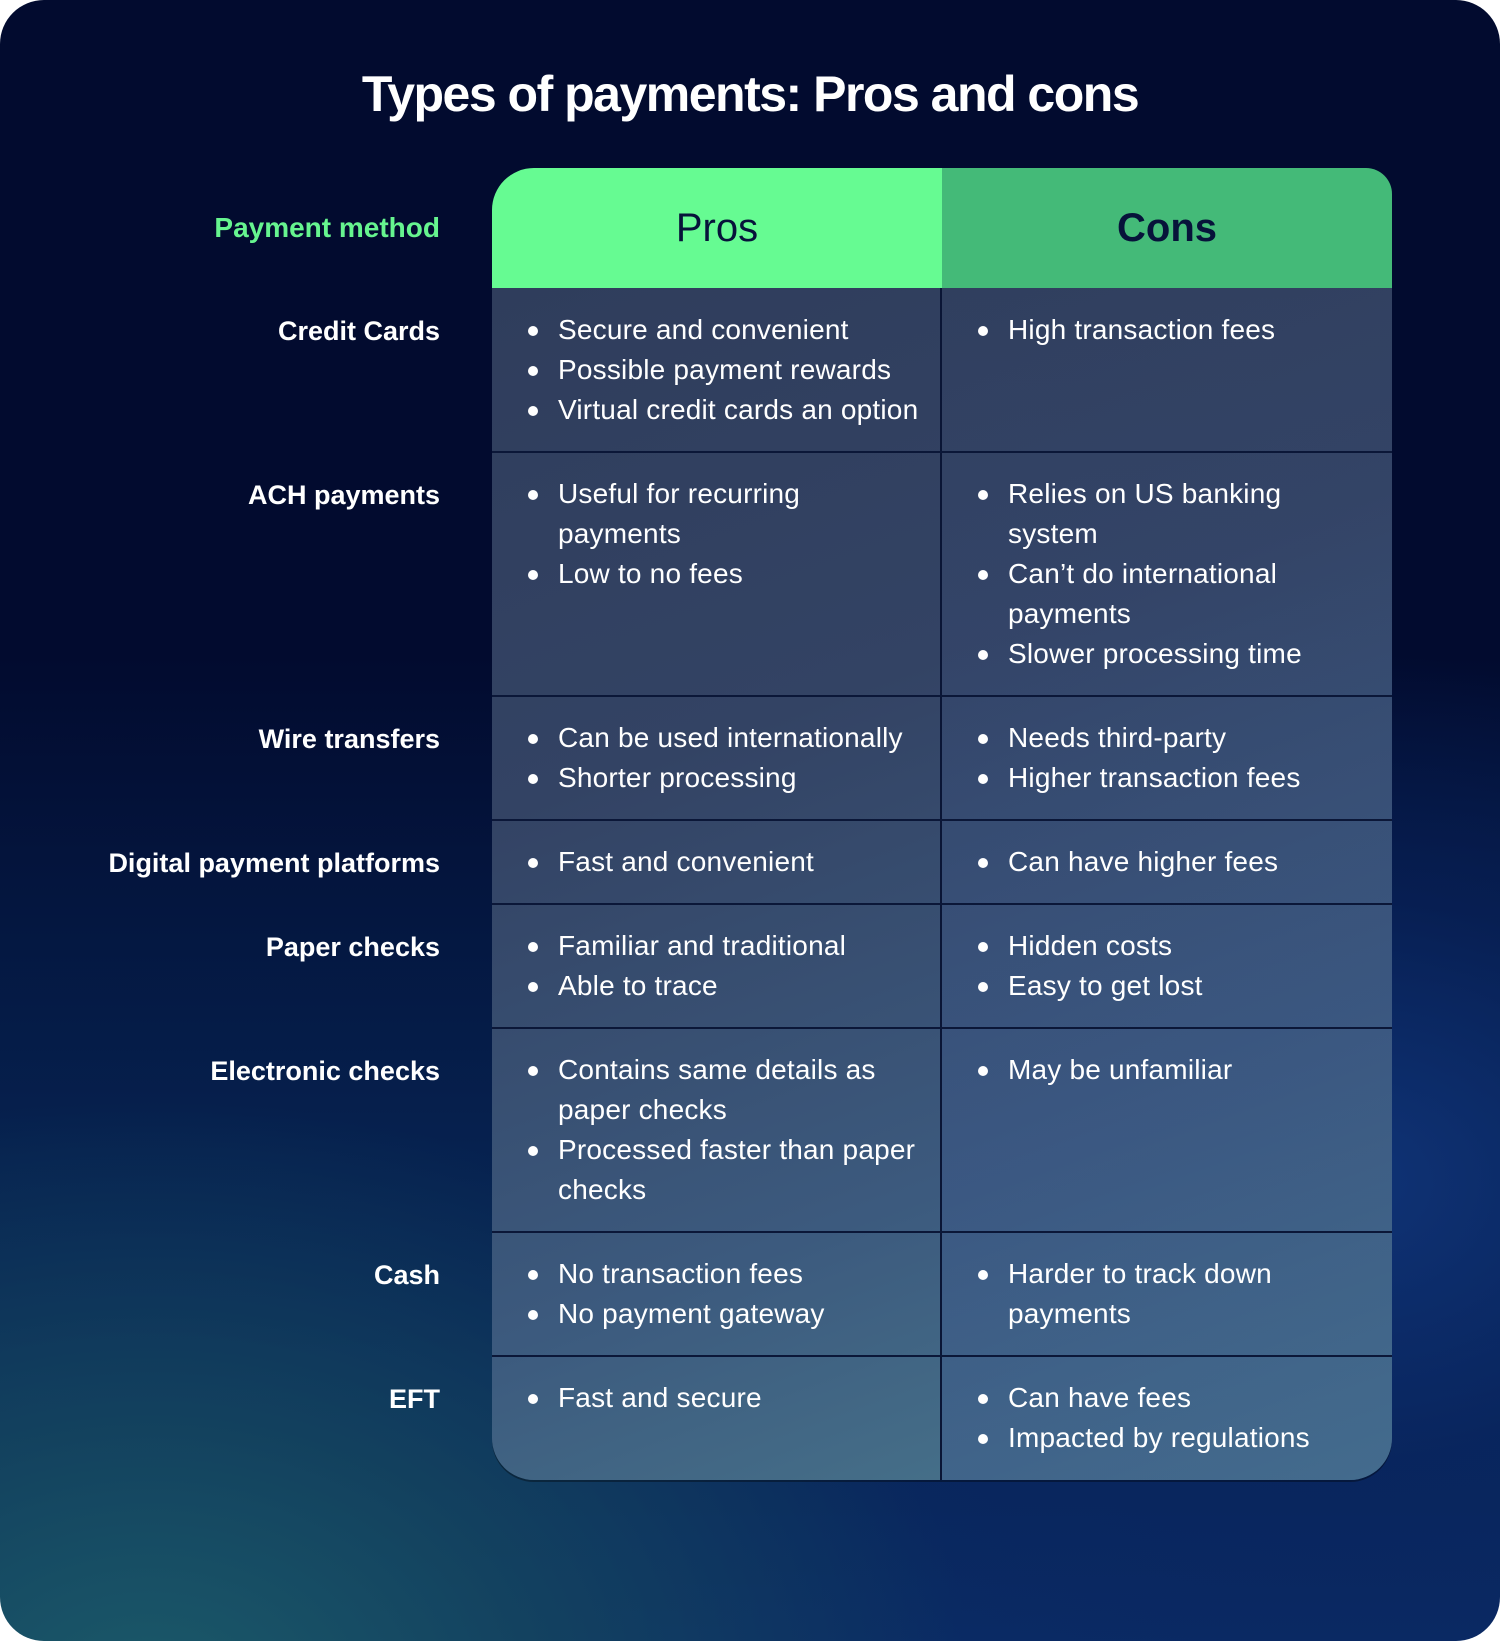 This screenshot has height=1641, width=1500. I want to click on pros-item: Fast and convenient, so click(724, 862).